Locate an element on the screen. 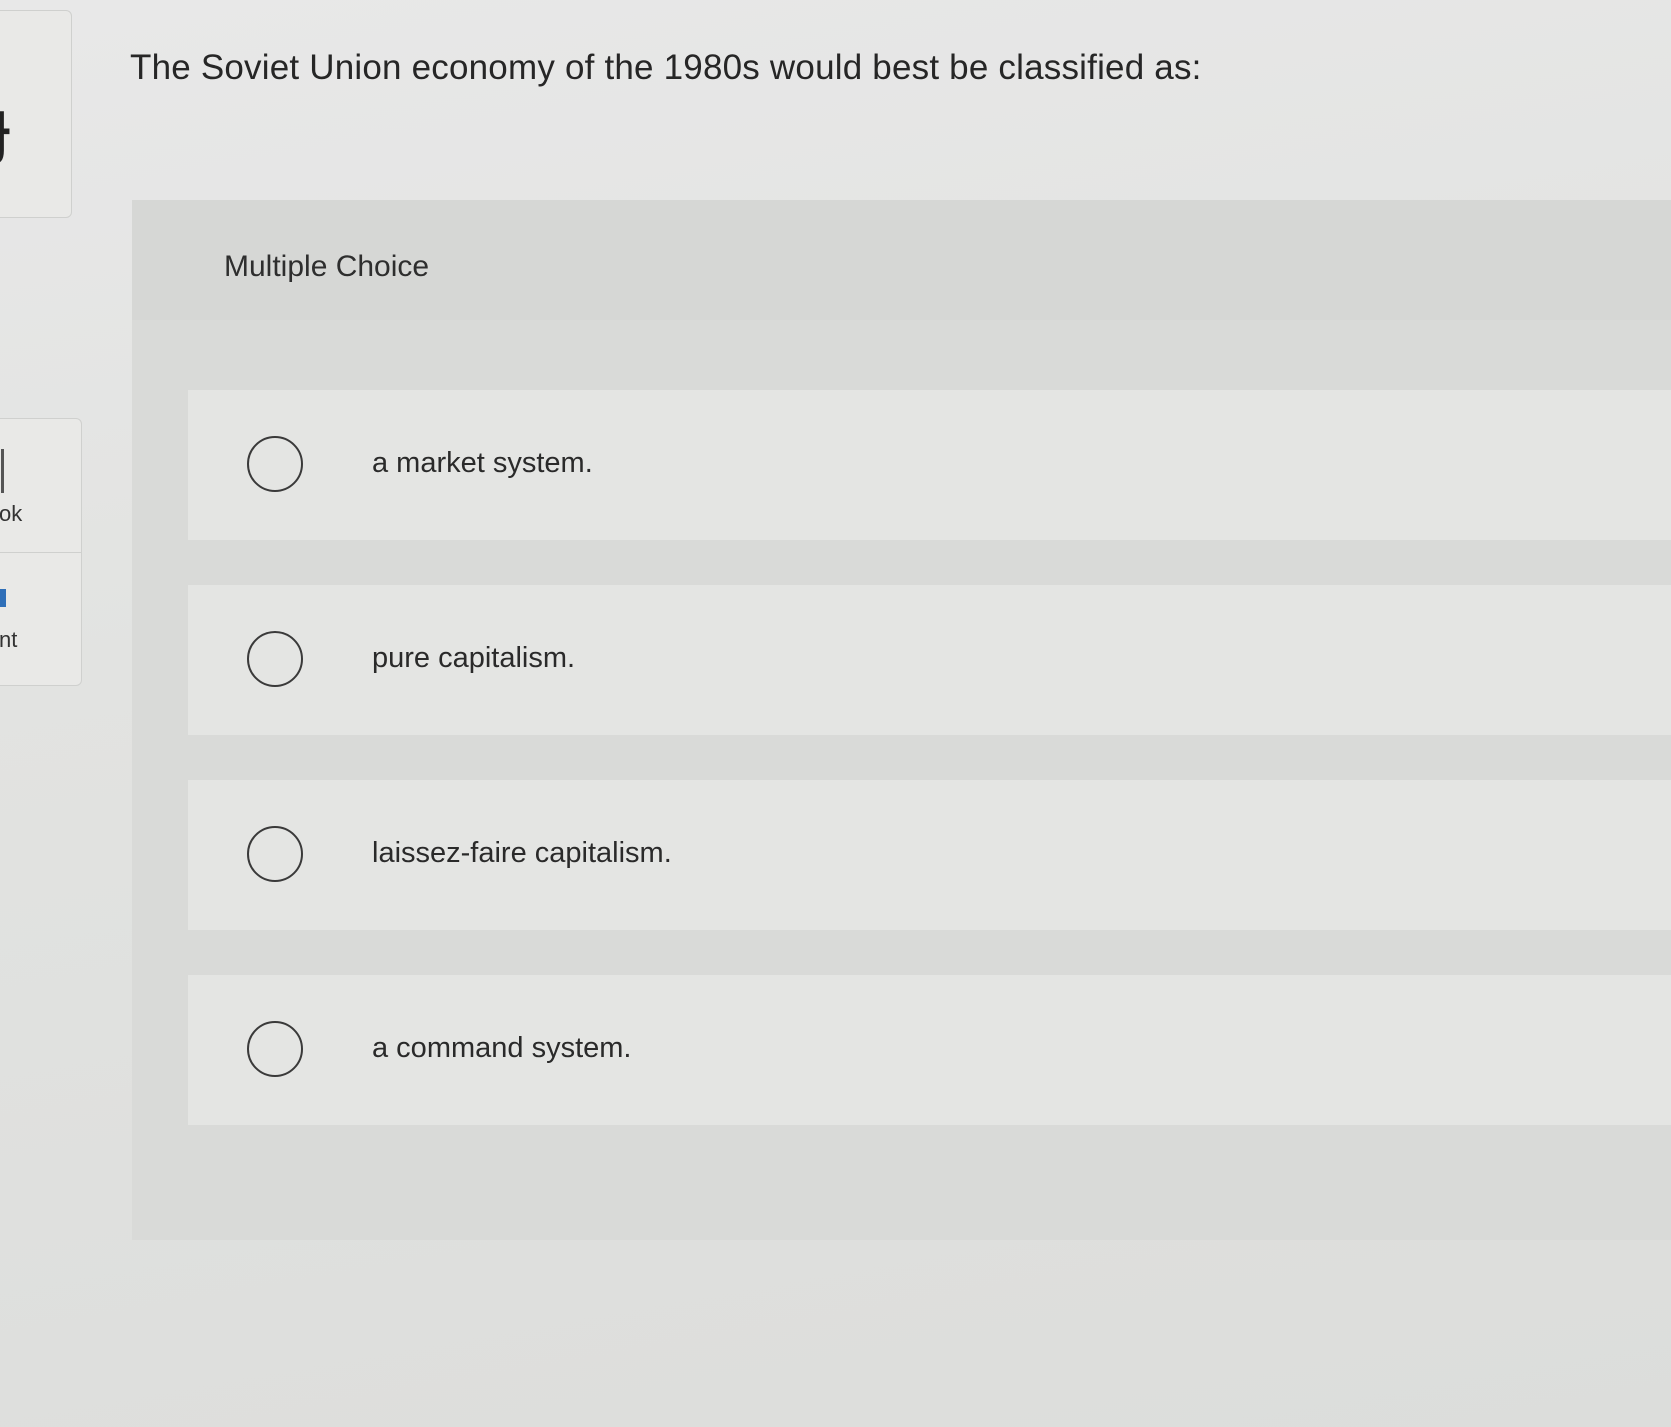  print-icon is located at coordinates (3, 598).